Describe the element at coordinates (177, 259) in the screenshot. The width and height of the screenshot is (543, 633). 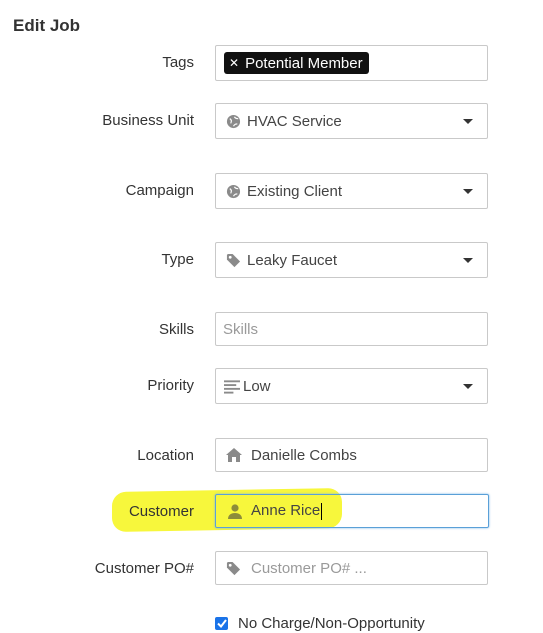
I see `type-label: Type` at that location.